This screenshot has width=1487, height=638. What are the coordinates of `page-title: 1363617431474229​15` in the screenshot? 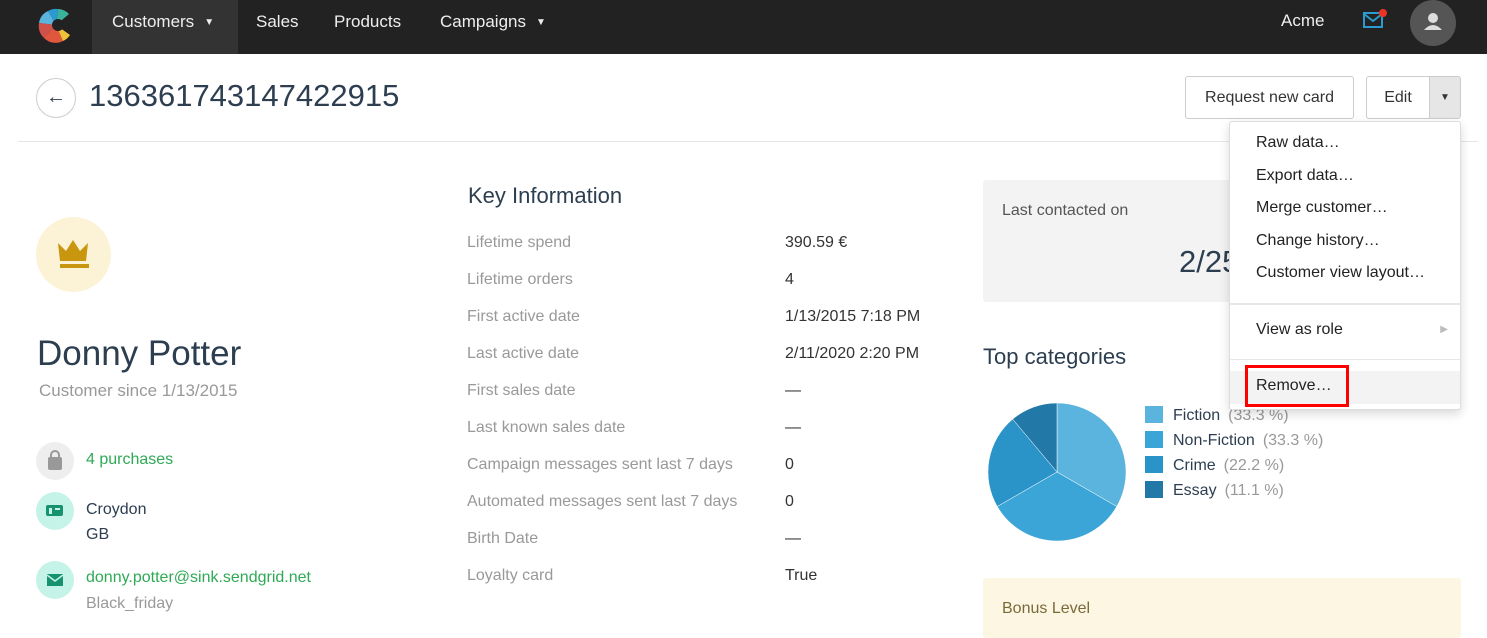 It's located at (244, 95).